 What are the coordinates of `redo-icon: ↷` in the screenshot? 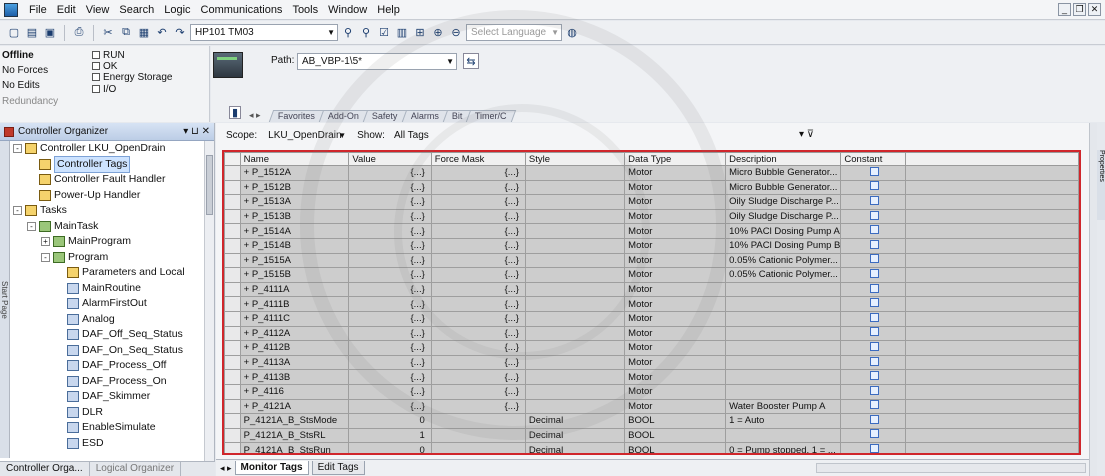 It's located at (180, 33).